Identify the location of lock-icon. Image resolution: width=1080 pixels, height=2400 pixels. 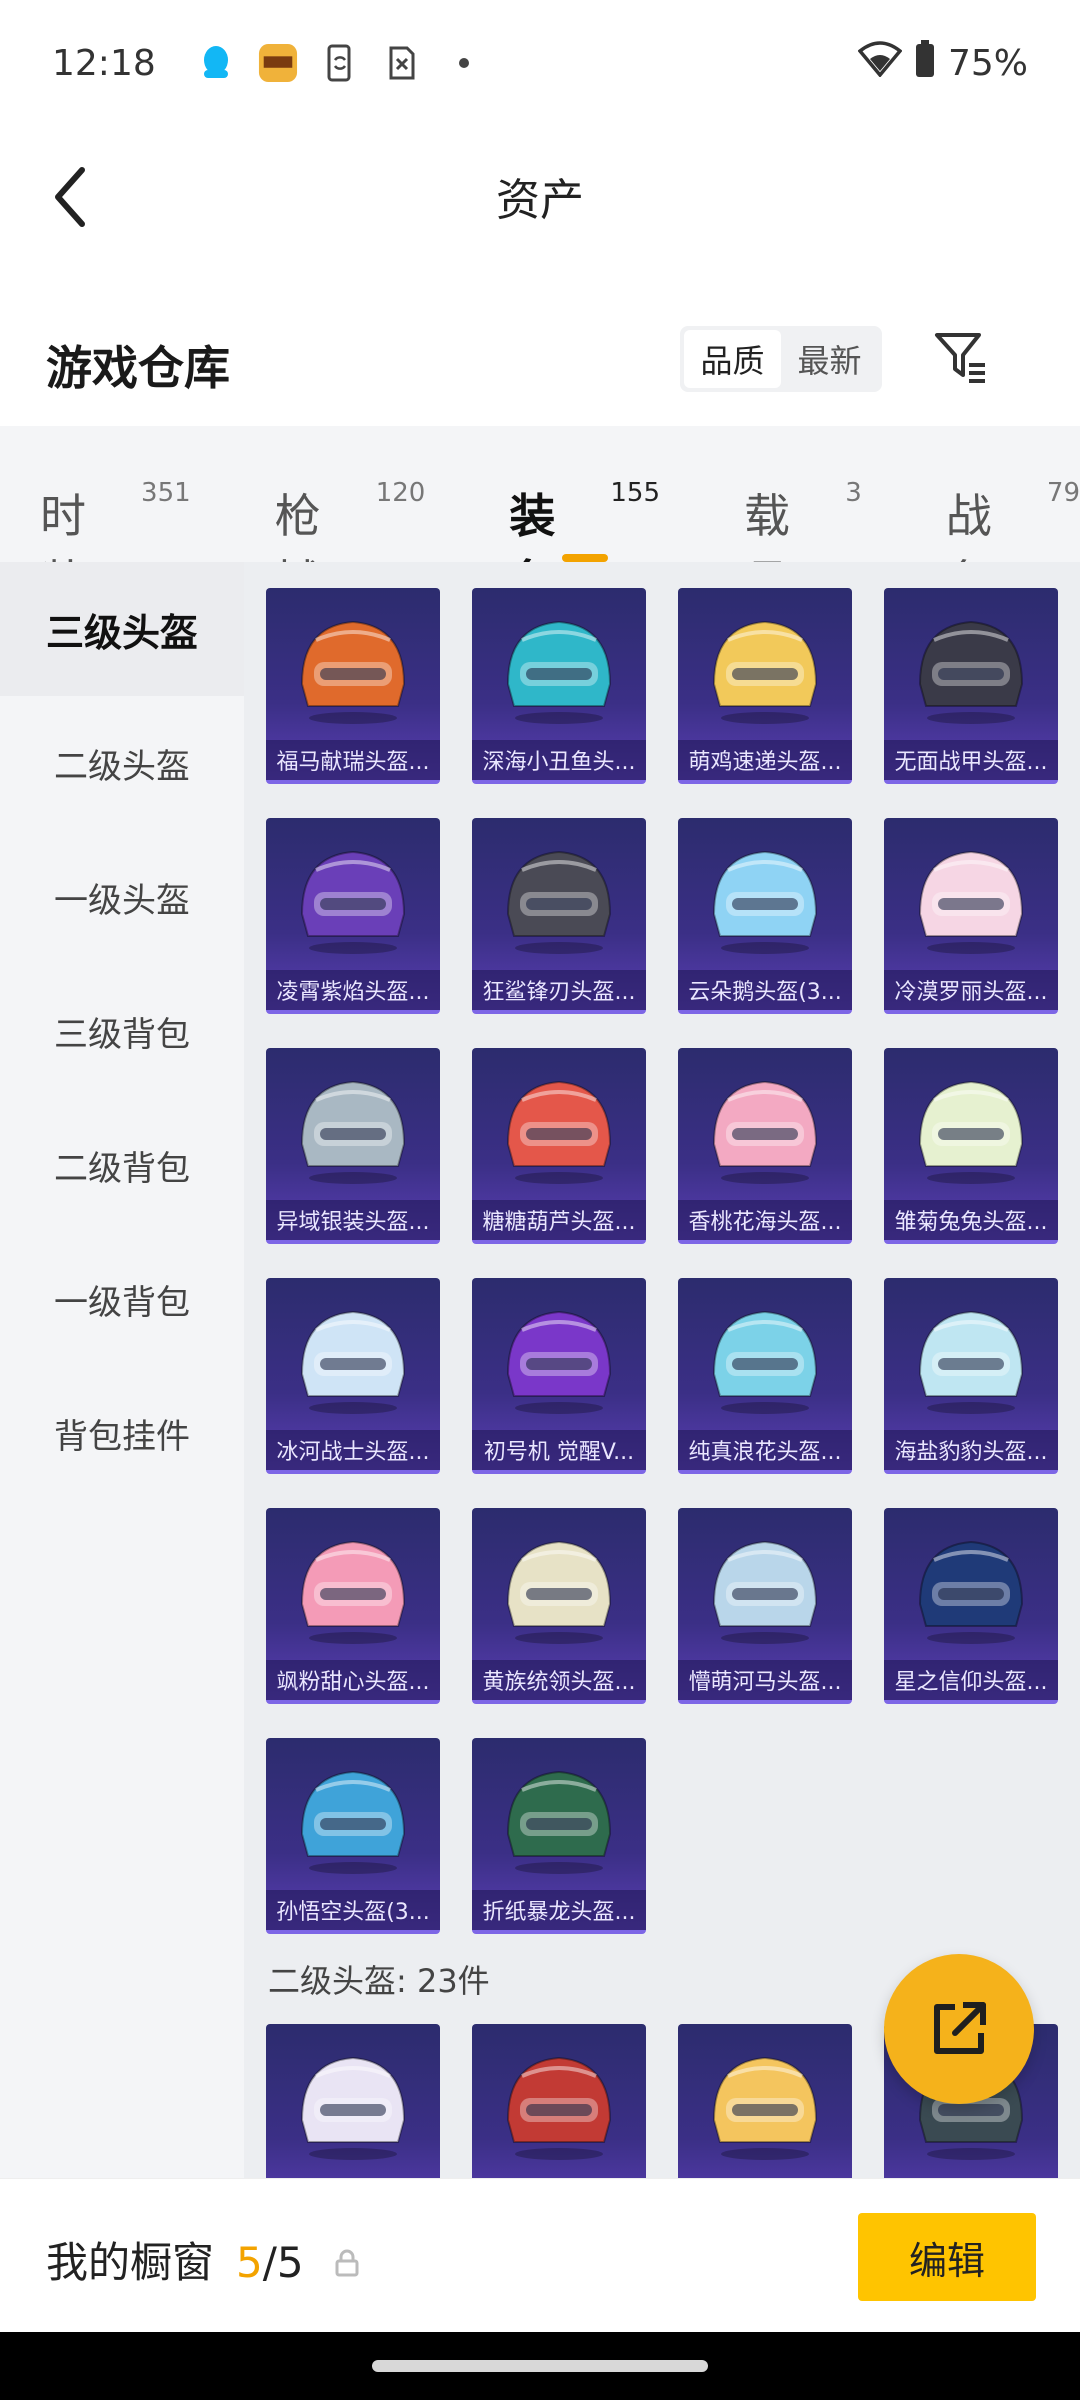
(347, 2263).